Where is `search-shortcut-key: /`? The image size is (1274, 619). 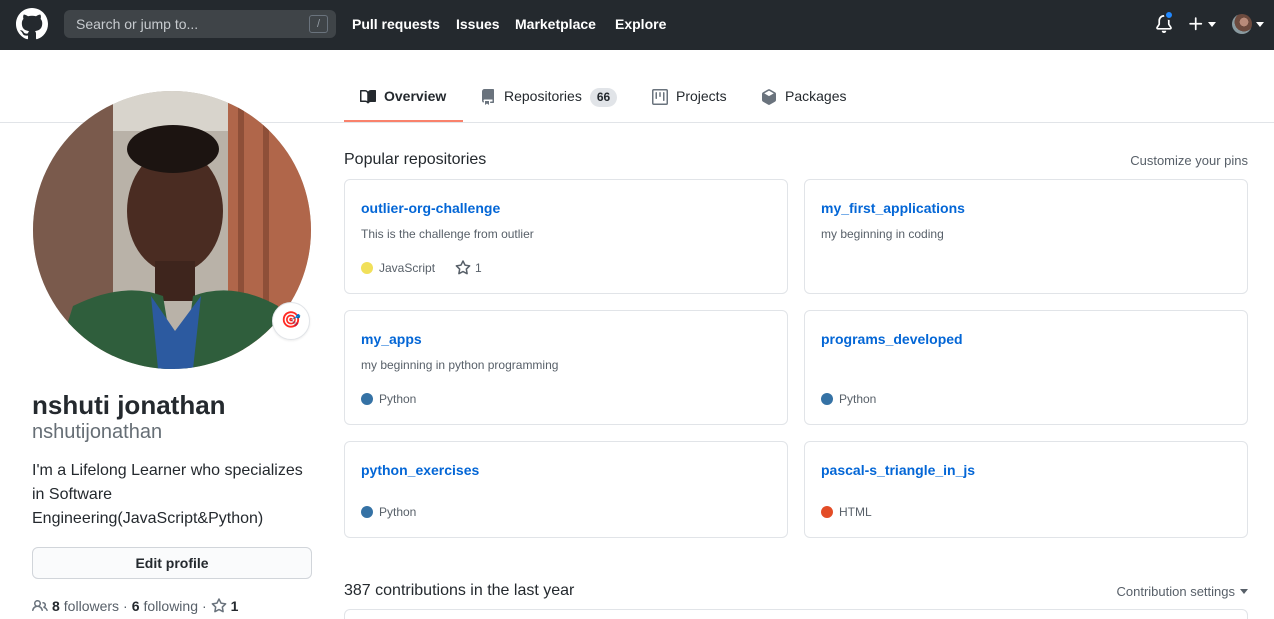 search-shortcut-key: / is located at coordinates (318, 24).